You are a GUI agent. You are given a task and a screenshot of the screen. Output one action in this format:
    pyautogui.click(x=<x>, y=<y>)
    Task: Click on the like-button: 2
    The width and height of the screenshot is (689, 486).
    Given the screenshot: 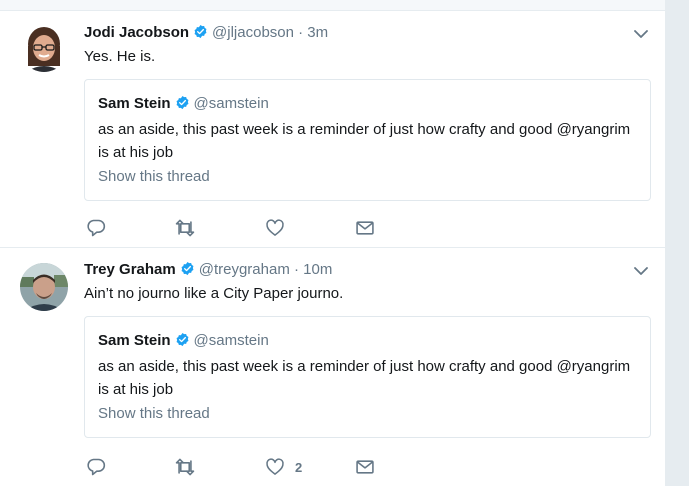 What is the action you would take?
    pyautogui.click(x=283, y=467)
    